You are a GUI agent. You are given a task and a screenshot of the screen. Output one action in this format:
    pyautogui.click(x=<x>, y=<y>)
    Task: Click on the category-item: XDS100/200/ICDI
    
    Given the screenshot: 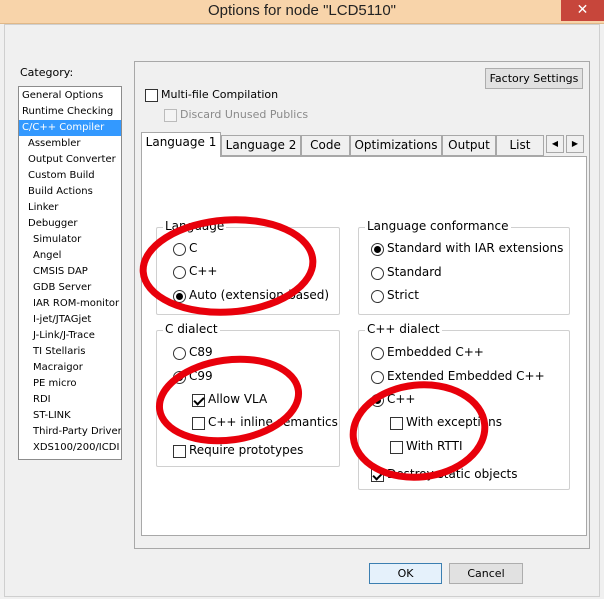 What is the action you would take?
    pyautogui.click(x=70, y=448)
    